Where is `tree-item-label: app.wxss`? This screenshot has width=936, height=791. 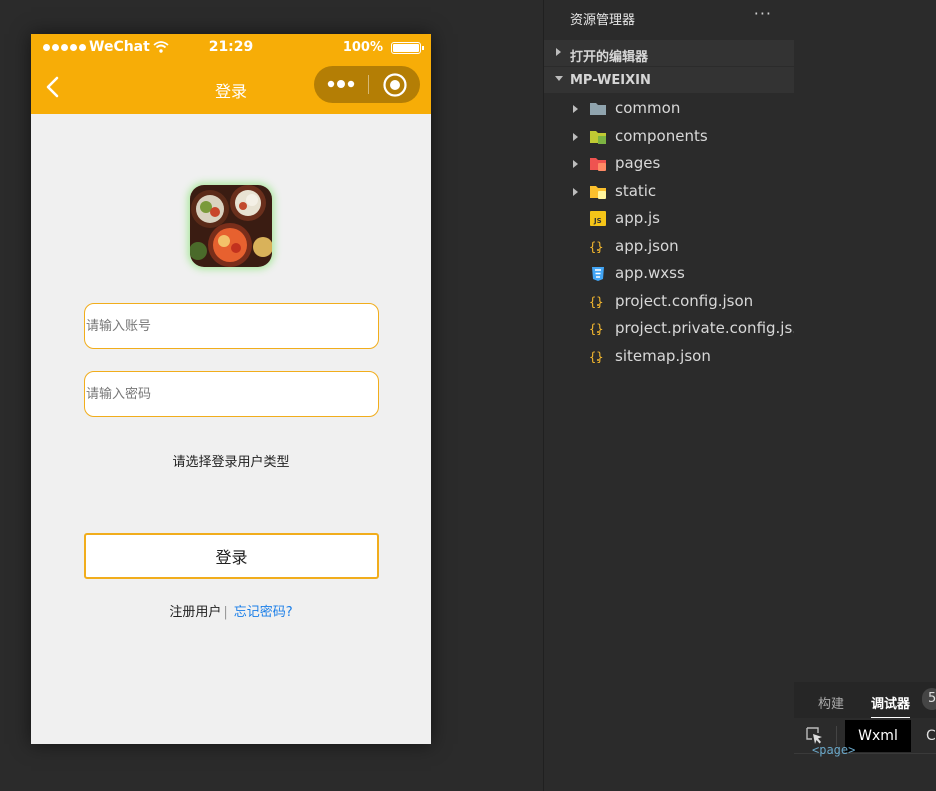 tree-item-label: app.wxss is located at coordinates (650, 273).